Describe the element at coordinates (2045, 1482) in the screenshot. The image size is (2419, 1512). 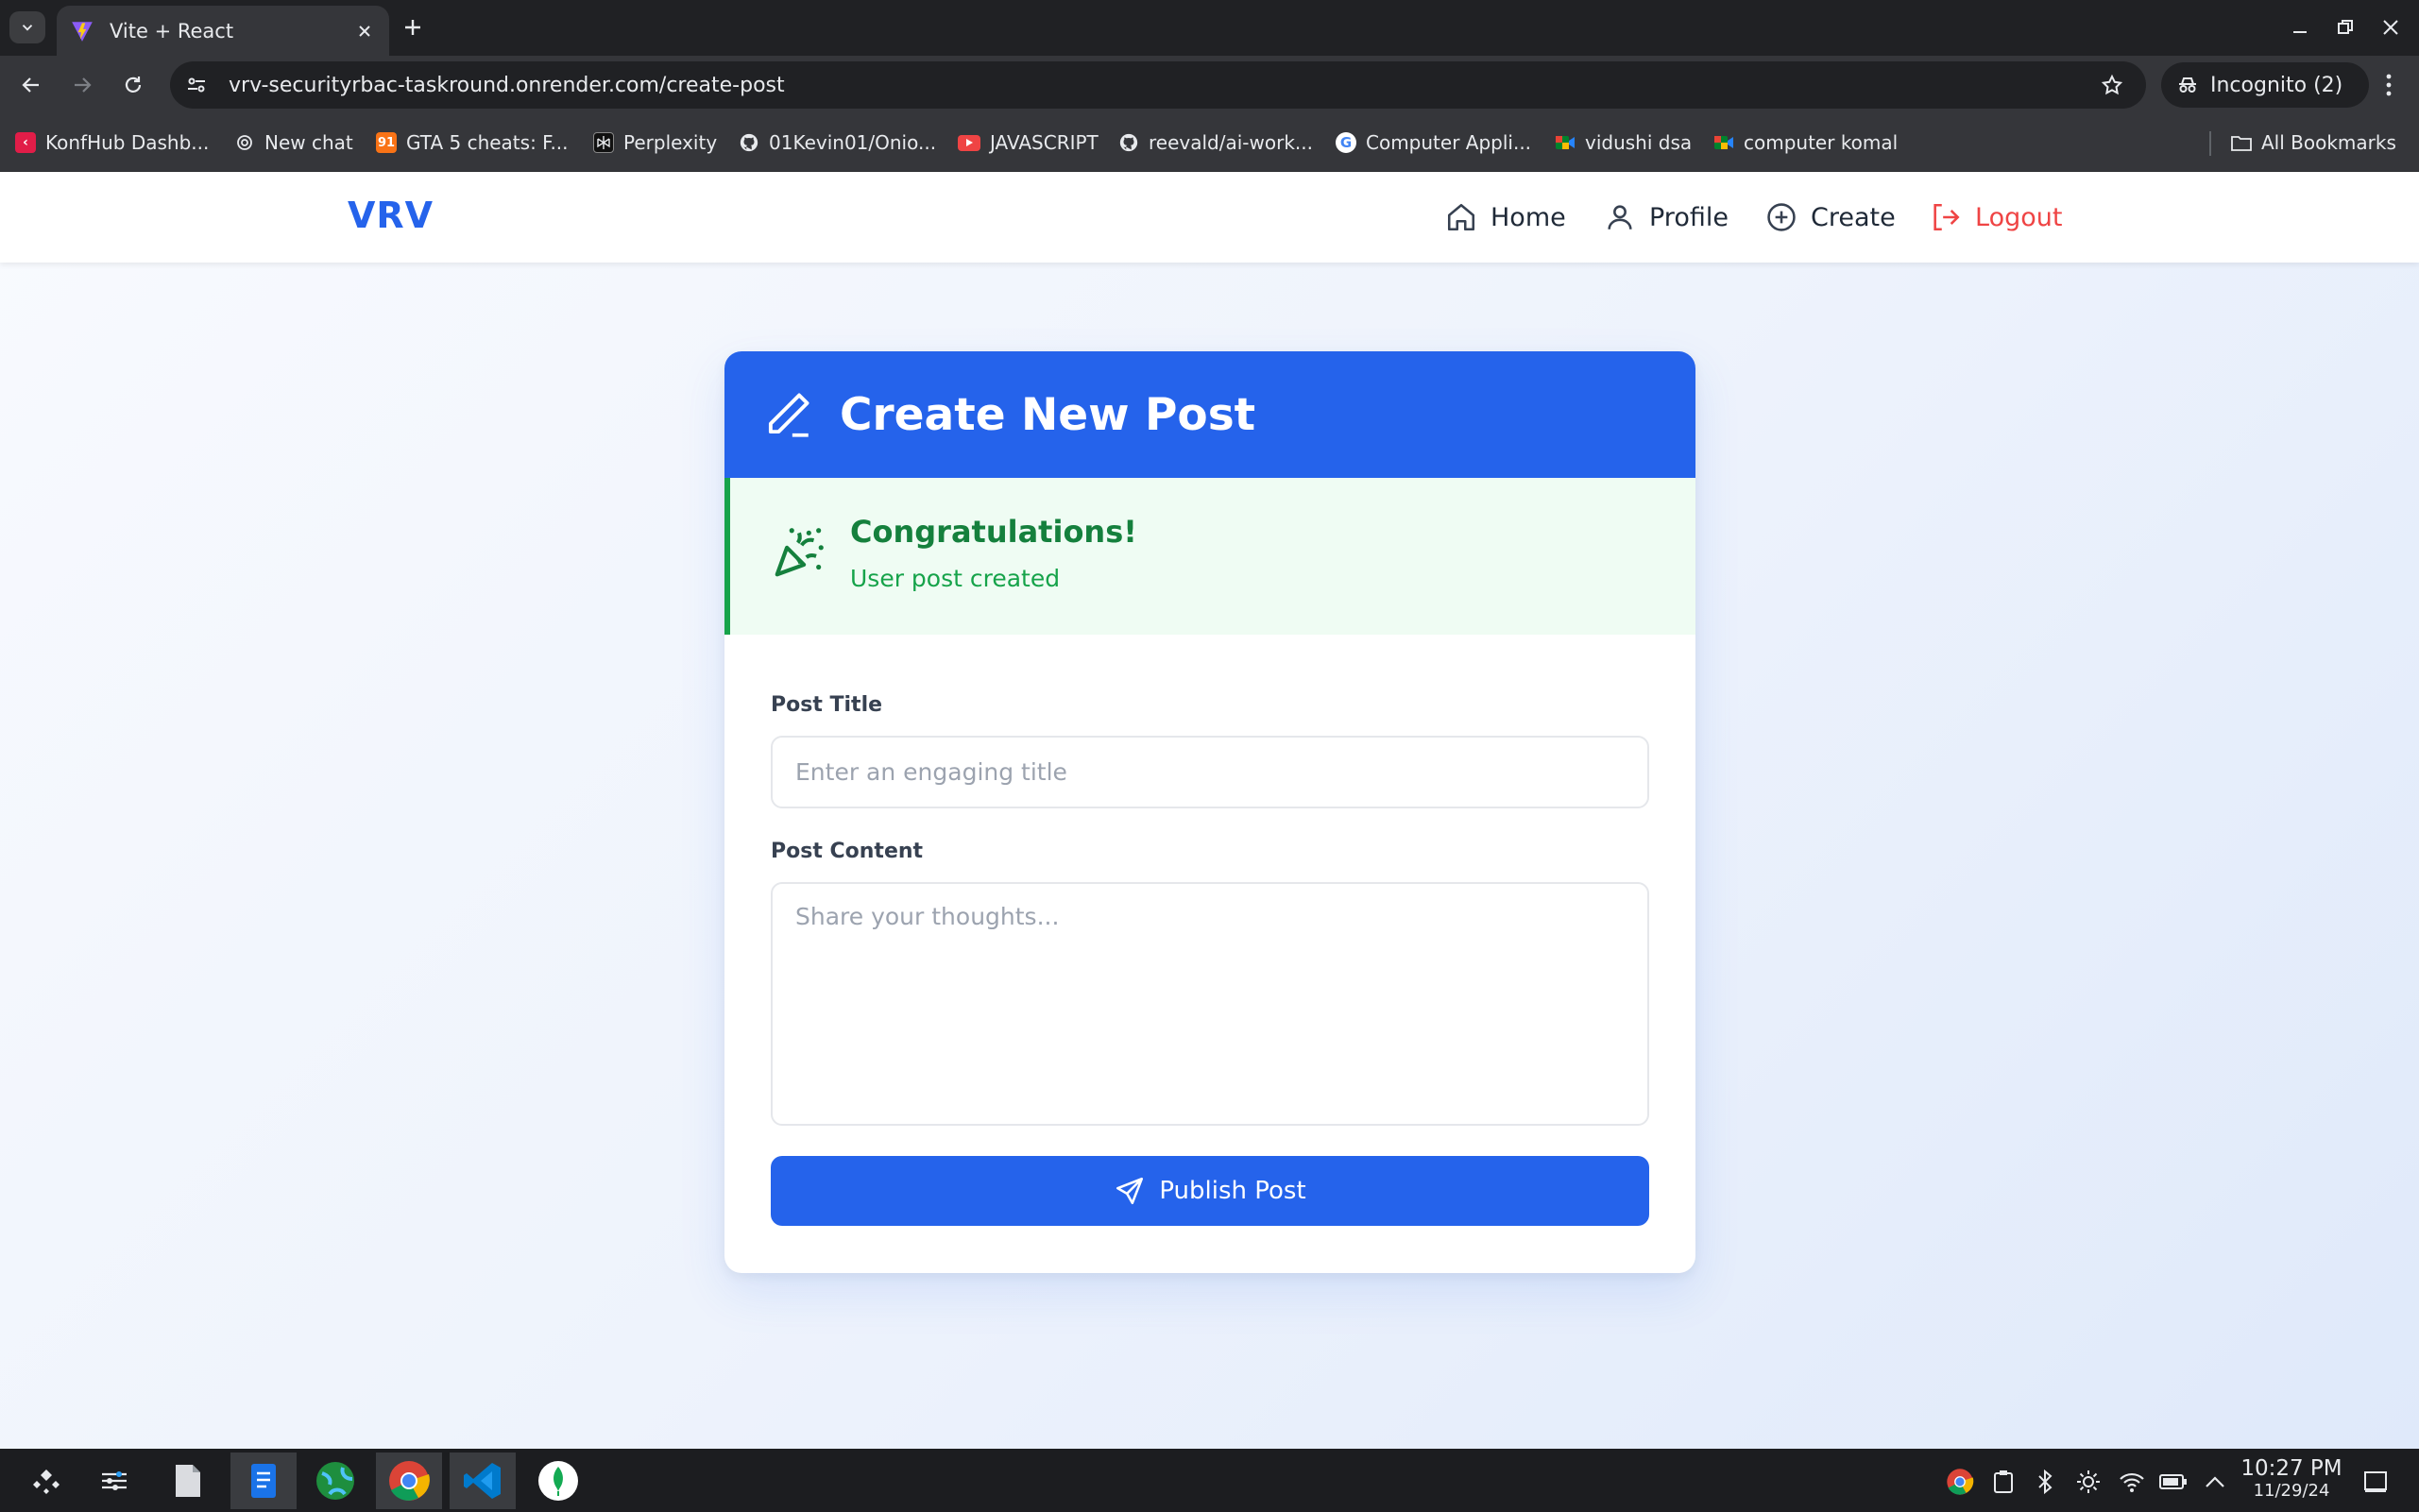
I see `bluetooth-icon` at that location.